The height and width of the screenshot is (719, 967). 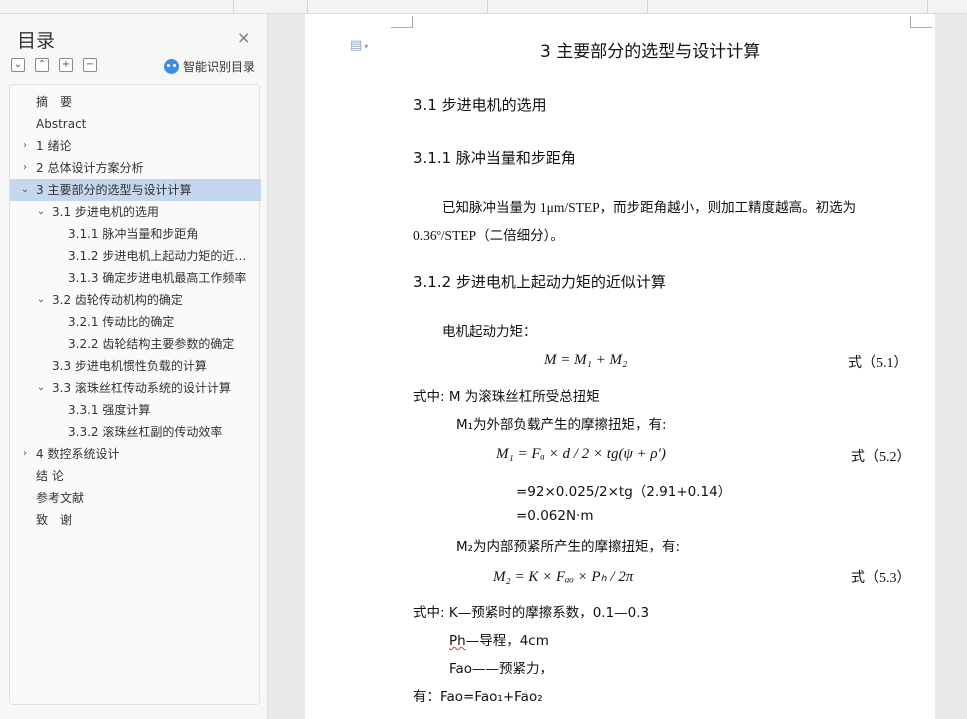 What do you see at coordinates (489, 332) in the screenshot?
I see `paragraph-line: 电机起动力矩：` at bounding box center [489, 332].